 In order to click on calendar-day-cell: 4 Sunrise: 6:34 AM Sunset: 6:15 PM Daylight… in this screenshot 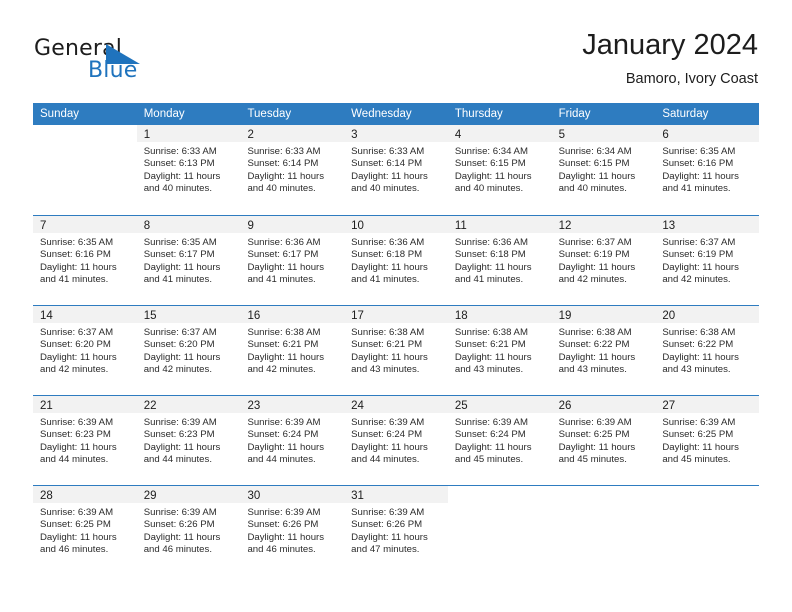, I will do `click(499, 170)`.